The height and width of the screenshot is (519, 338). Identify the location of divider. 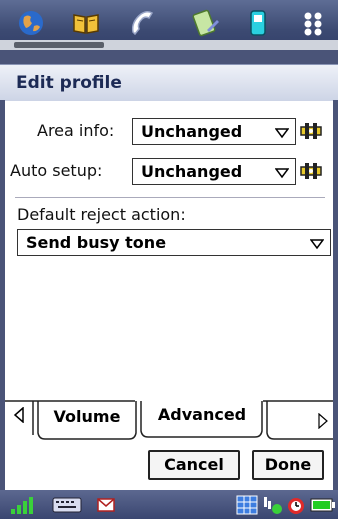
(170, 197).